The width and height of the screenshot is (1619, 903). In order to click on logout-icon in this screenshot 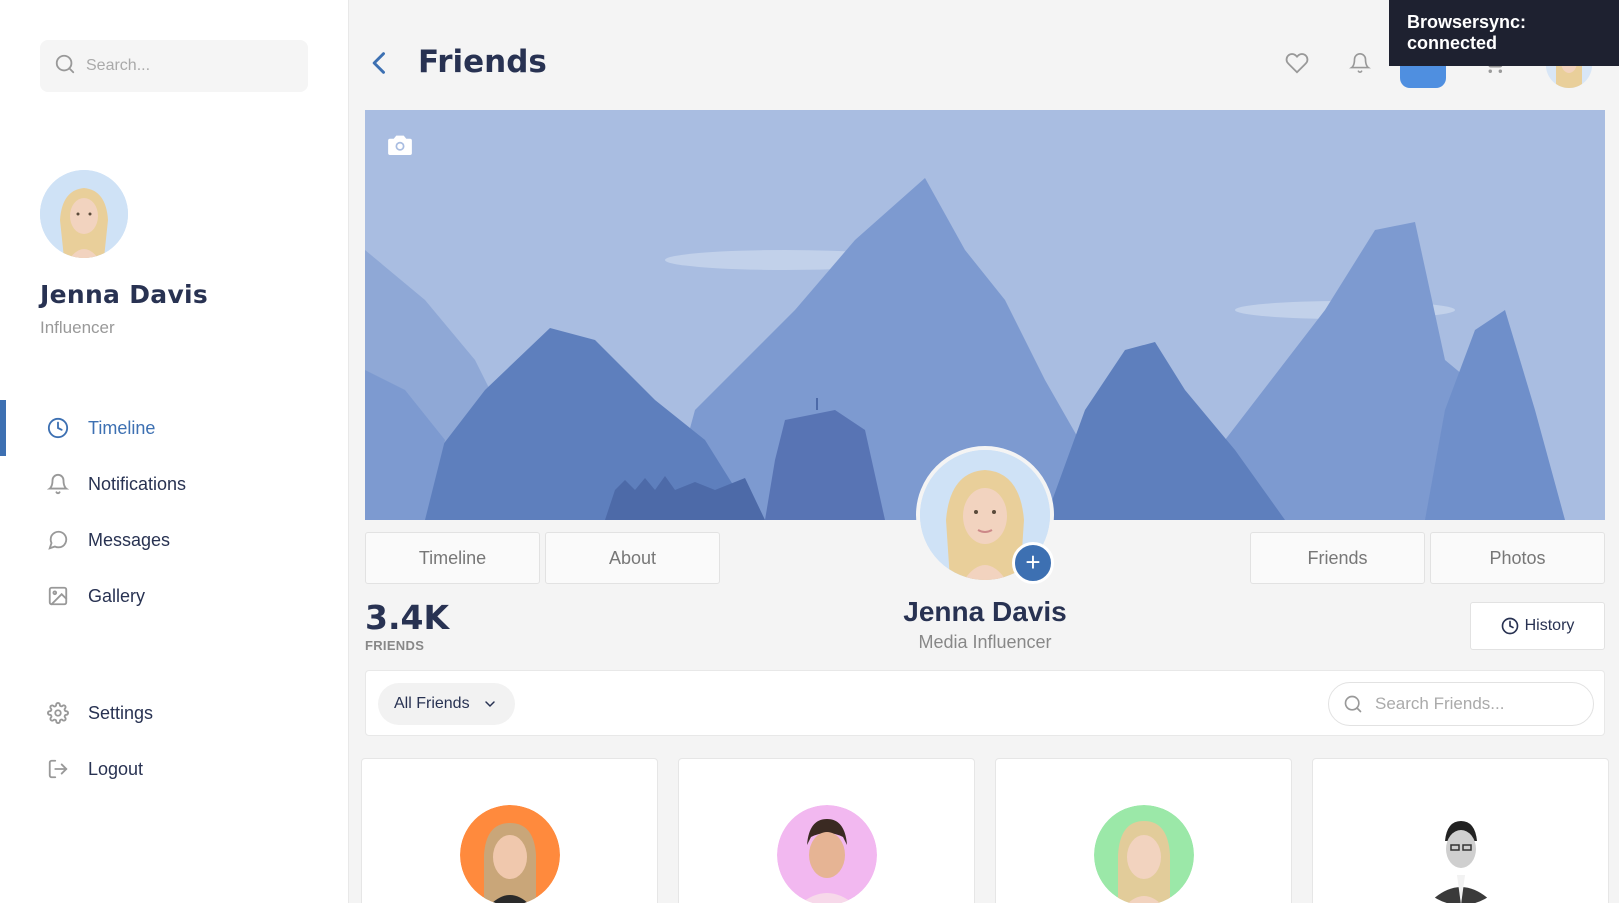, I will do `click(58, 769)`.